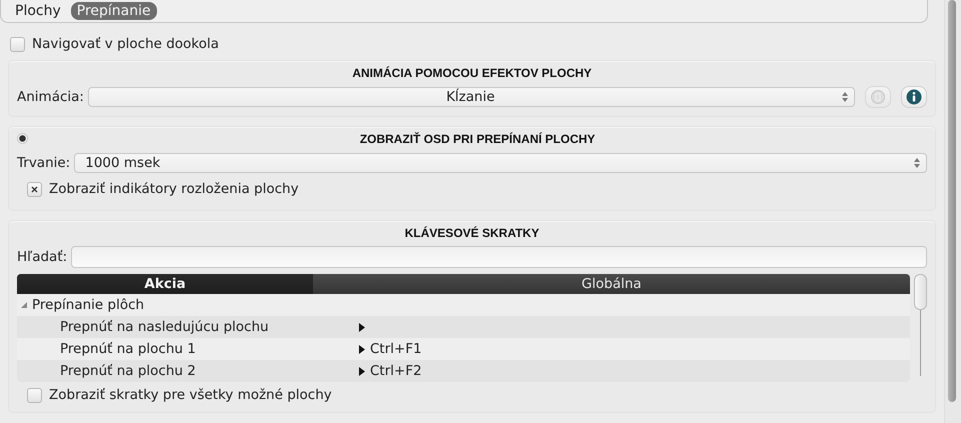 This screenshot has width=961, height=423. I want to click on spin-box: 1000 msek, so click(500, 163).